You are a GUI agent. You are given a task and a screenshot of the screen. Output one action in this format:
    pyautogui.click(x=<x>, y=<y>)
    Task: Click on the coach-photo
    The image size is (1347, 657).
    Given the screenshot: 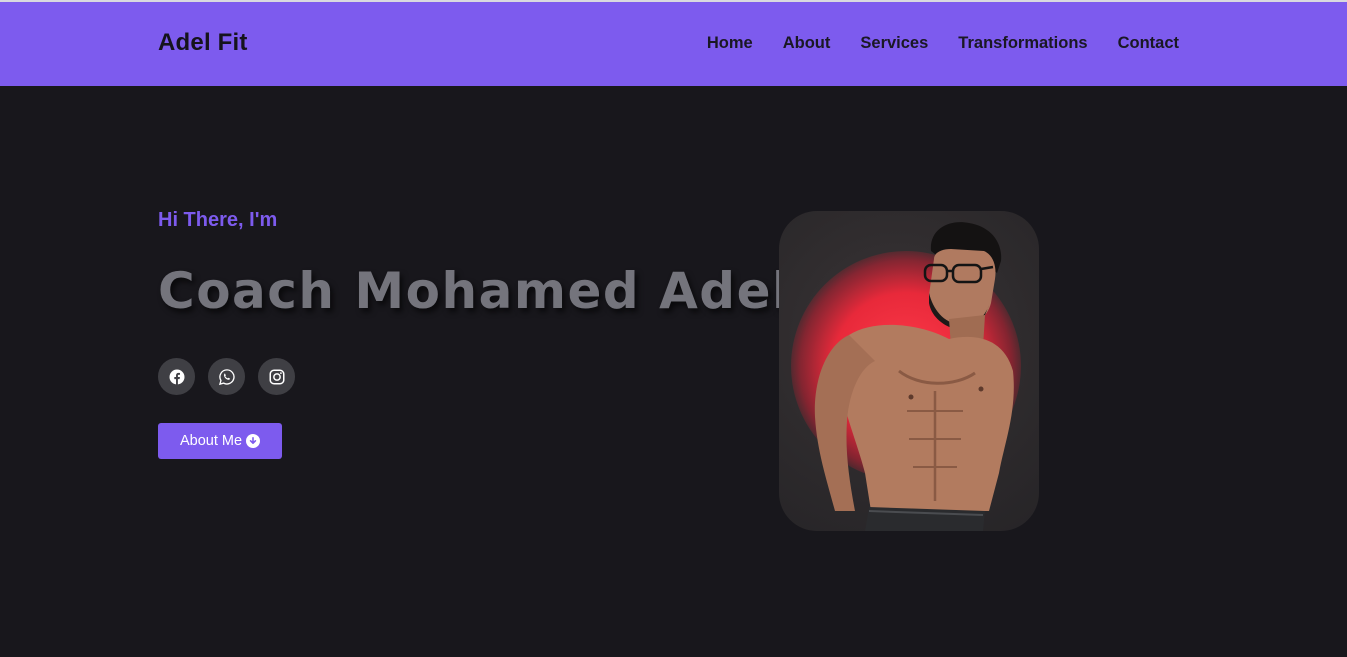 What is the action you would take?
    pyautogui.click(x=909, y=371)
    